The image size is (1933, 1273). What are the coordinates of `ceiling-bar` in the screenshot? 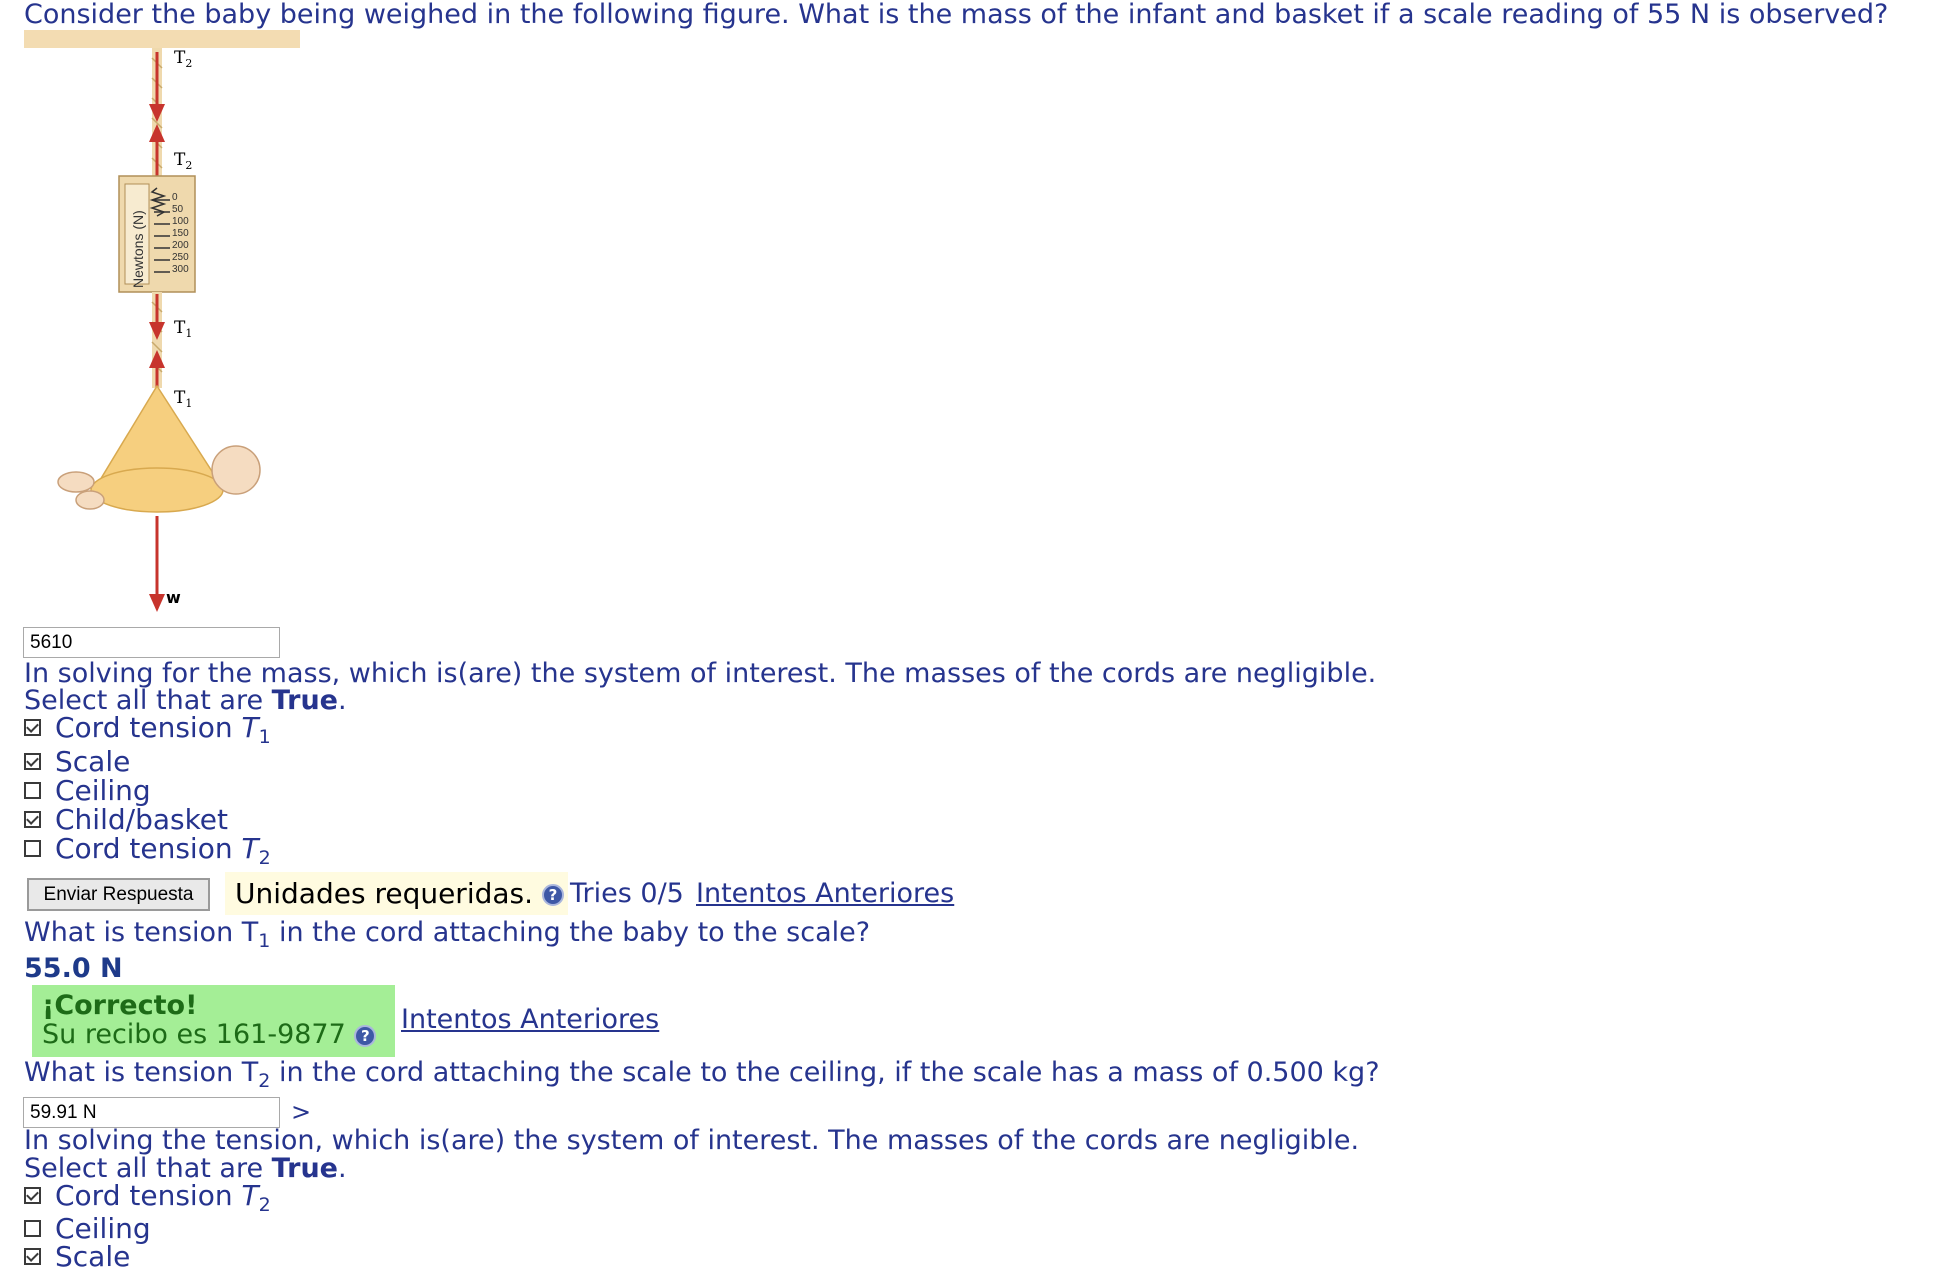 It's located at (162, 39).